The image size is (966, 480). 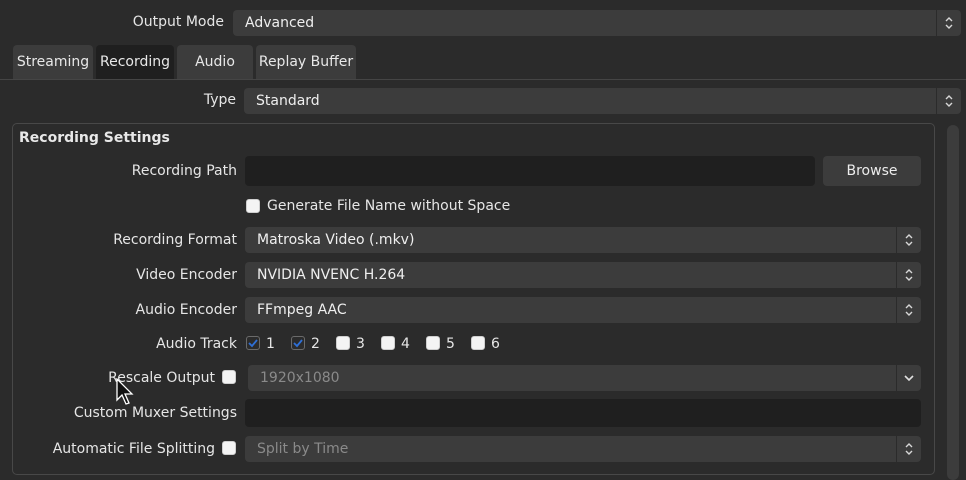 I want to click on auto-split-value: Split by Time, so click(x=303, y=449).